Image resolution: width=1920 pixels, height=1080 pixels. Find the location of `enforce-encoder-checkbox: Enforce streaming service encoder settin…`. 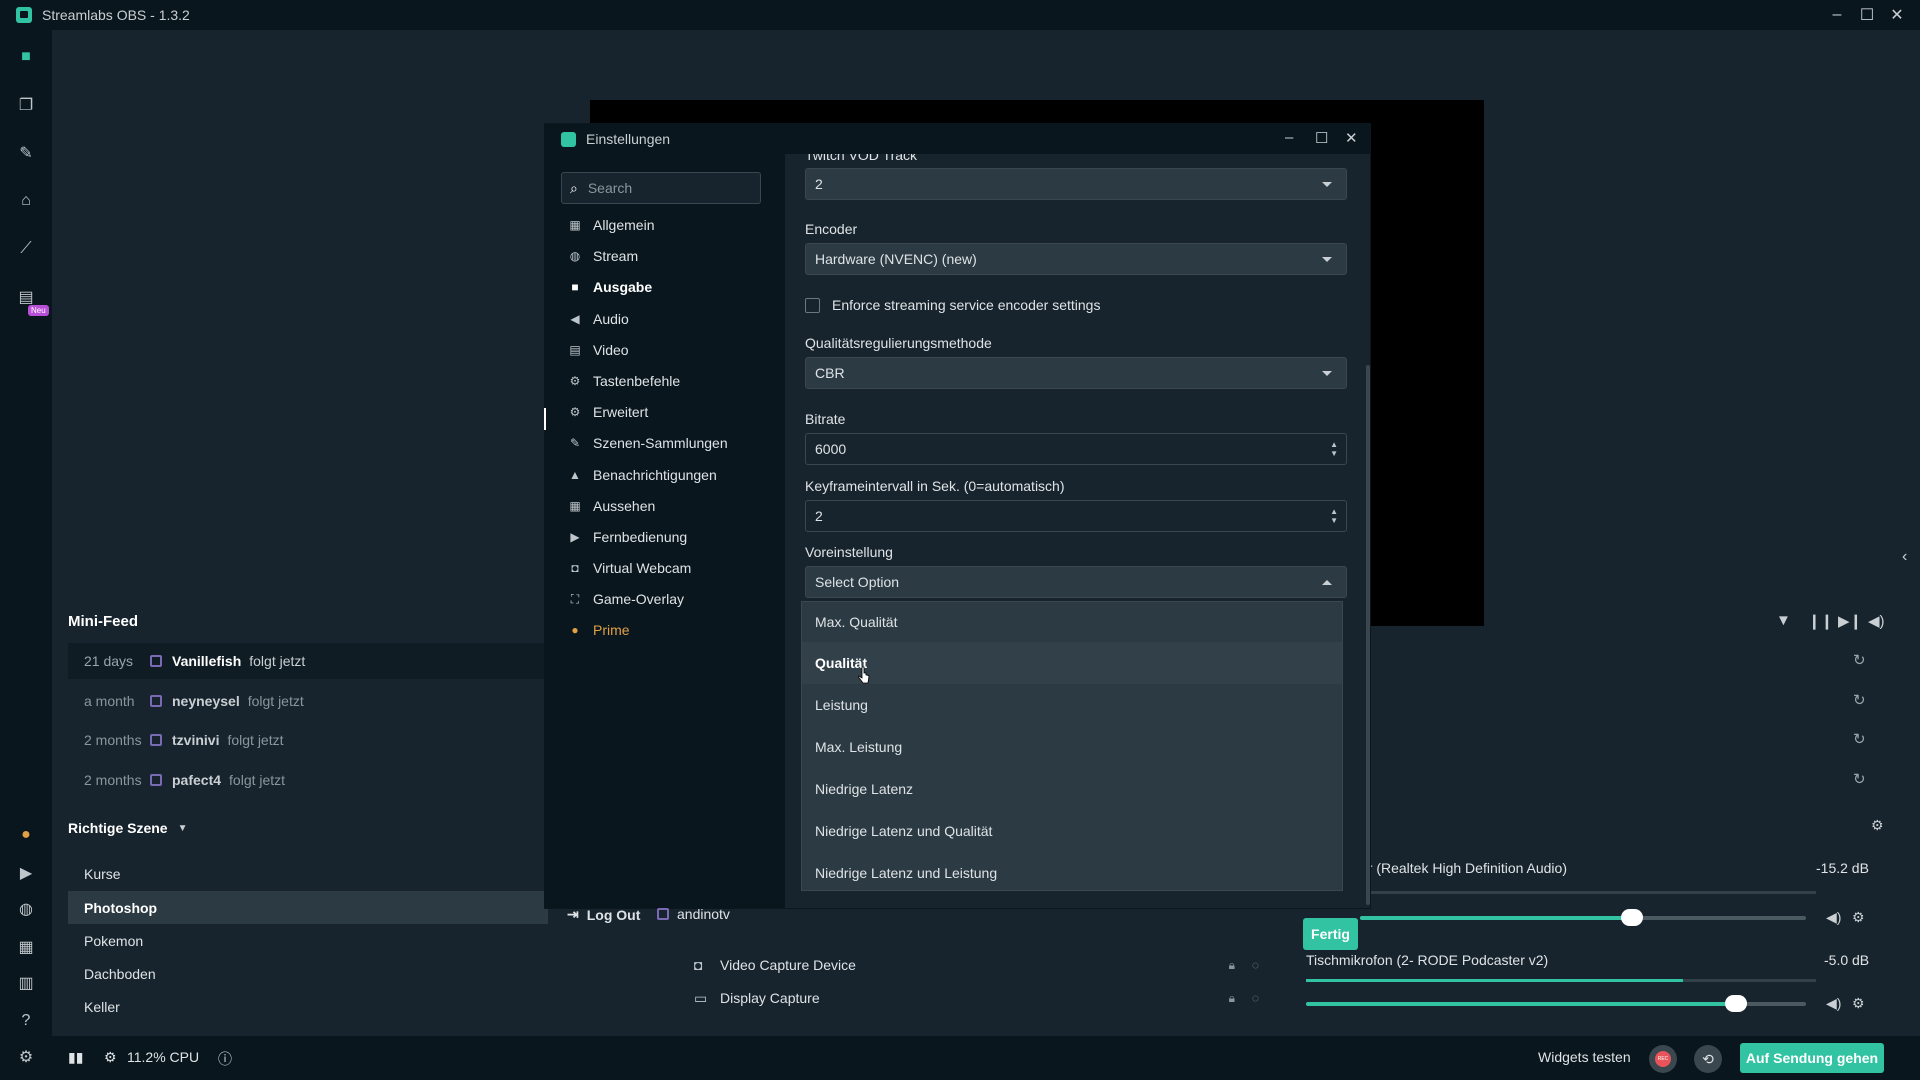

enforce-encoder-checkbox: Enforce streaming service encoder settin… is located at coordinates (952, 305).